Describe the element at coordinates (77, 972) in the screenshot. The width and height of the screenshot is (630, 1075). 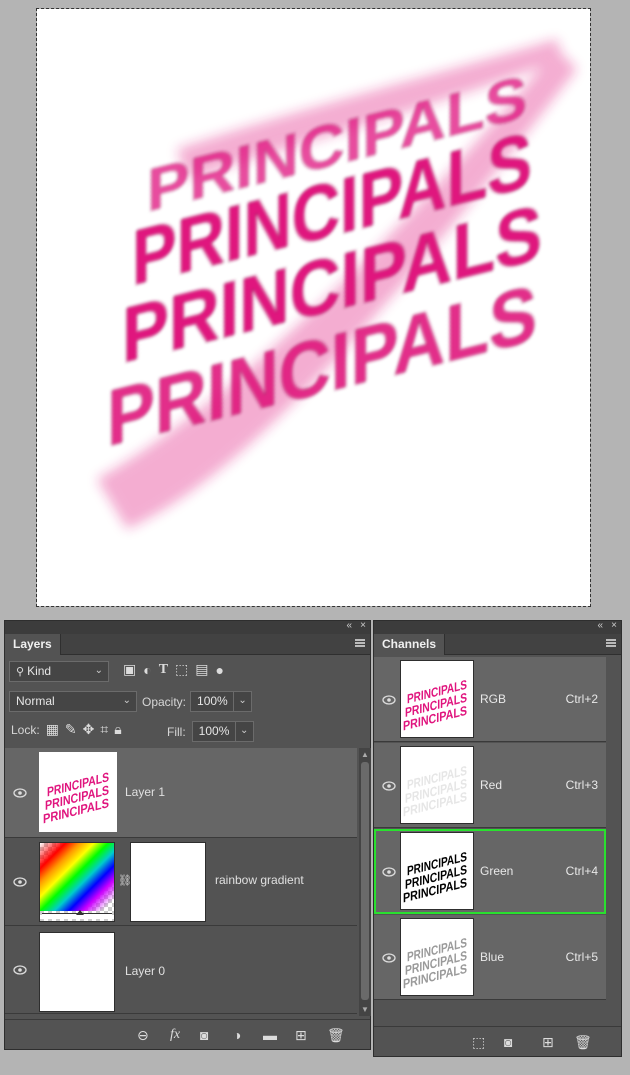
I see `layer-thumbnail` at that location.